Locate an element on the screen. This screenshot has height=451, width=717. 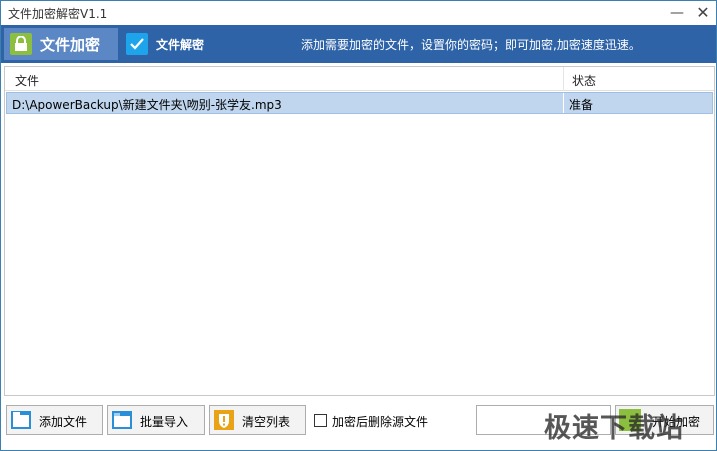
header-hint: 添加需要加密的文件，设置你的密码；即可加密,加密速度迅速。 is located at coordinates (471, 45).